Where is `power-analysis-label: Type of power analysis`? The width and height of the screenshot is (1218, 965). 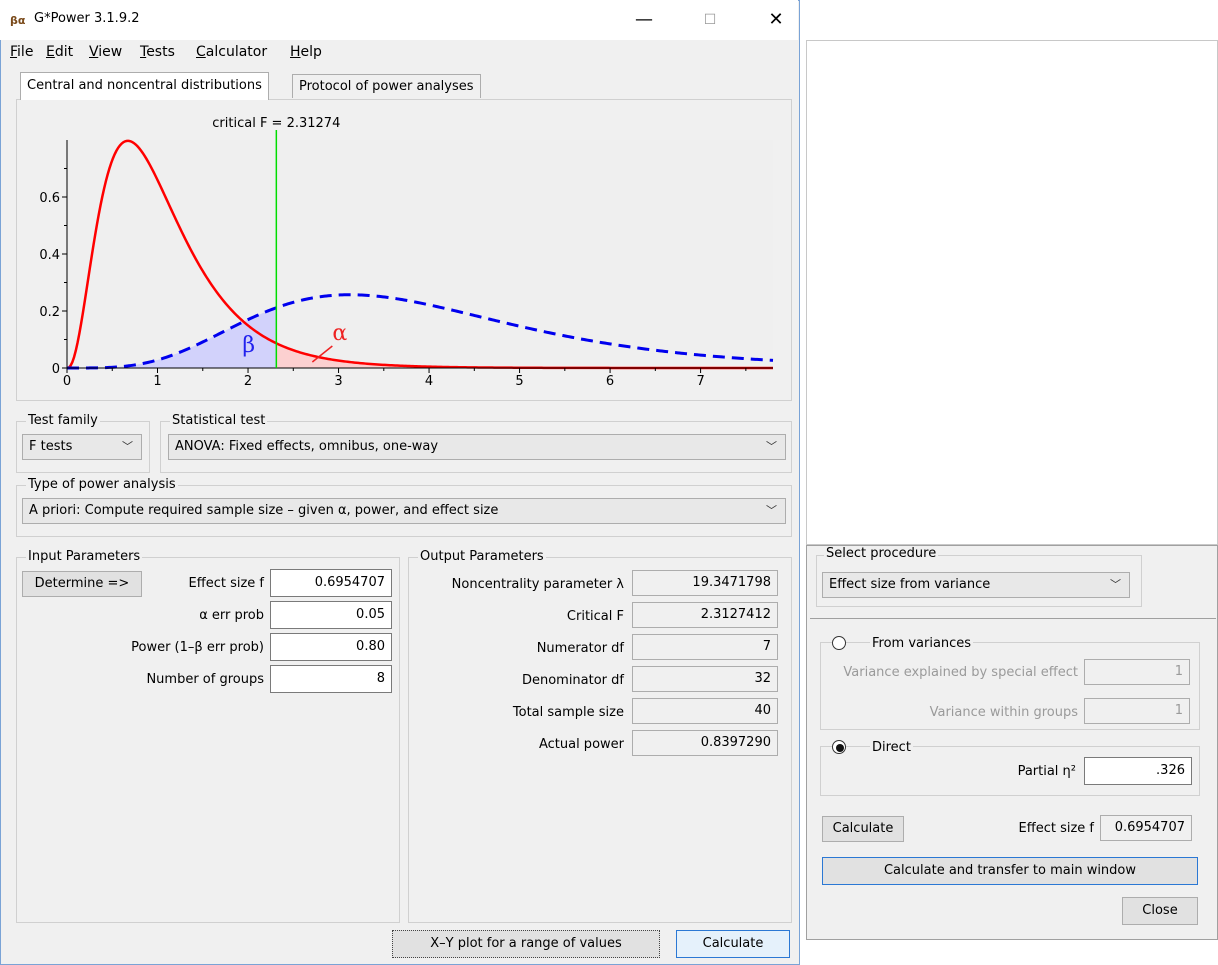
power-analysis-label: Type of power analysis is located at coordinates (102, 484).